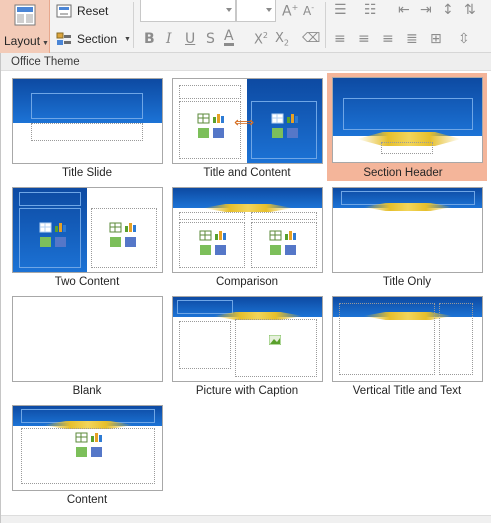 This screenshot has height=523, width=491. What do you see at coordinates (464, 39) in the screenshot?
I see `align-text-icon: ⇳` at bounding box center [464, 39].